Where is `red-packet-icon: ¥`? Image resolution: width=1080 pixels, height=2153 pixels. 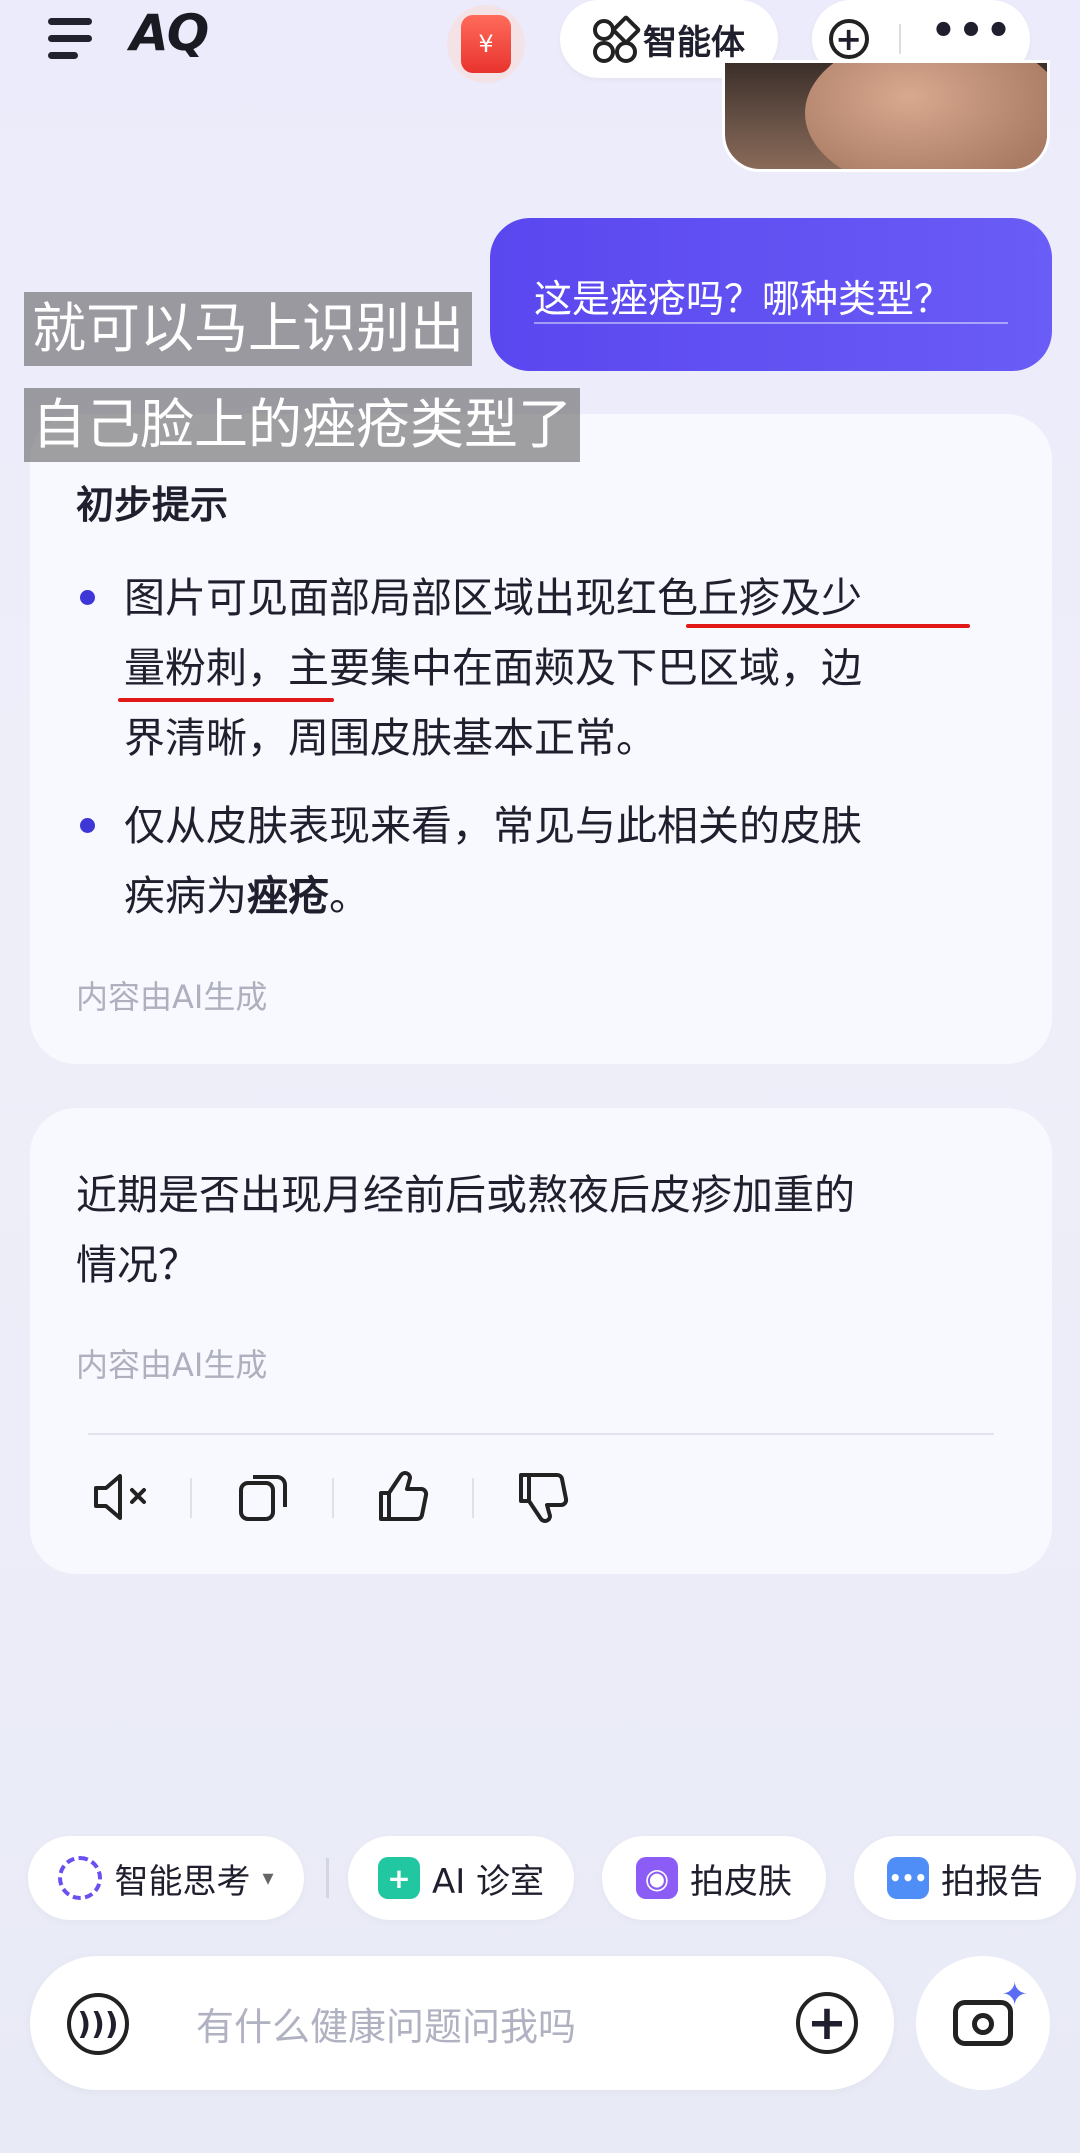 red-packet-icon: ¥ is located at coordinates (486, 44).